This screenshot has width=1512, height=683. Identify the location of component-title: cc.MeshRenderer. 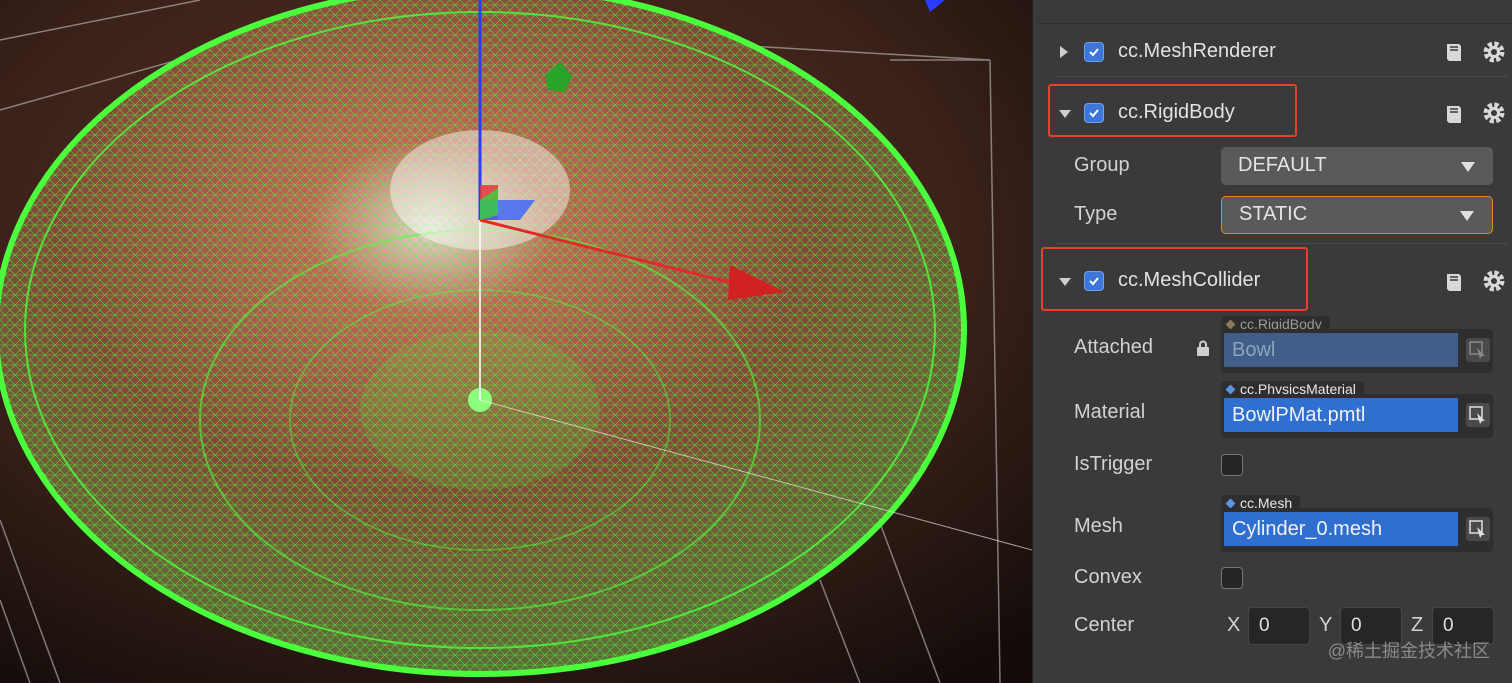
(1197, 51).